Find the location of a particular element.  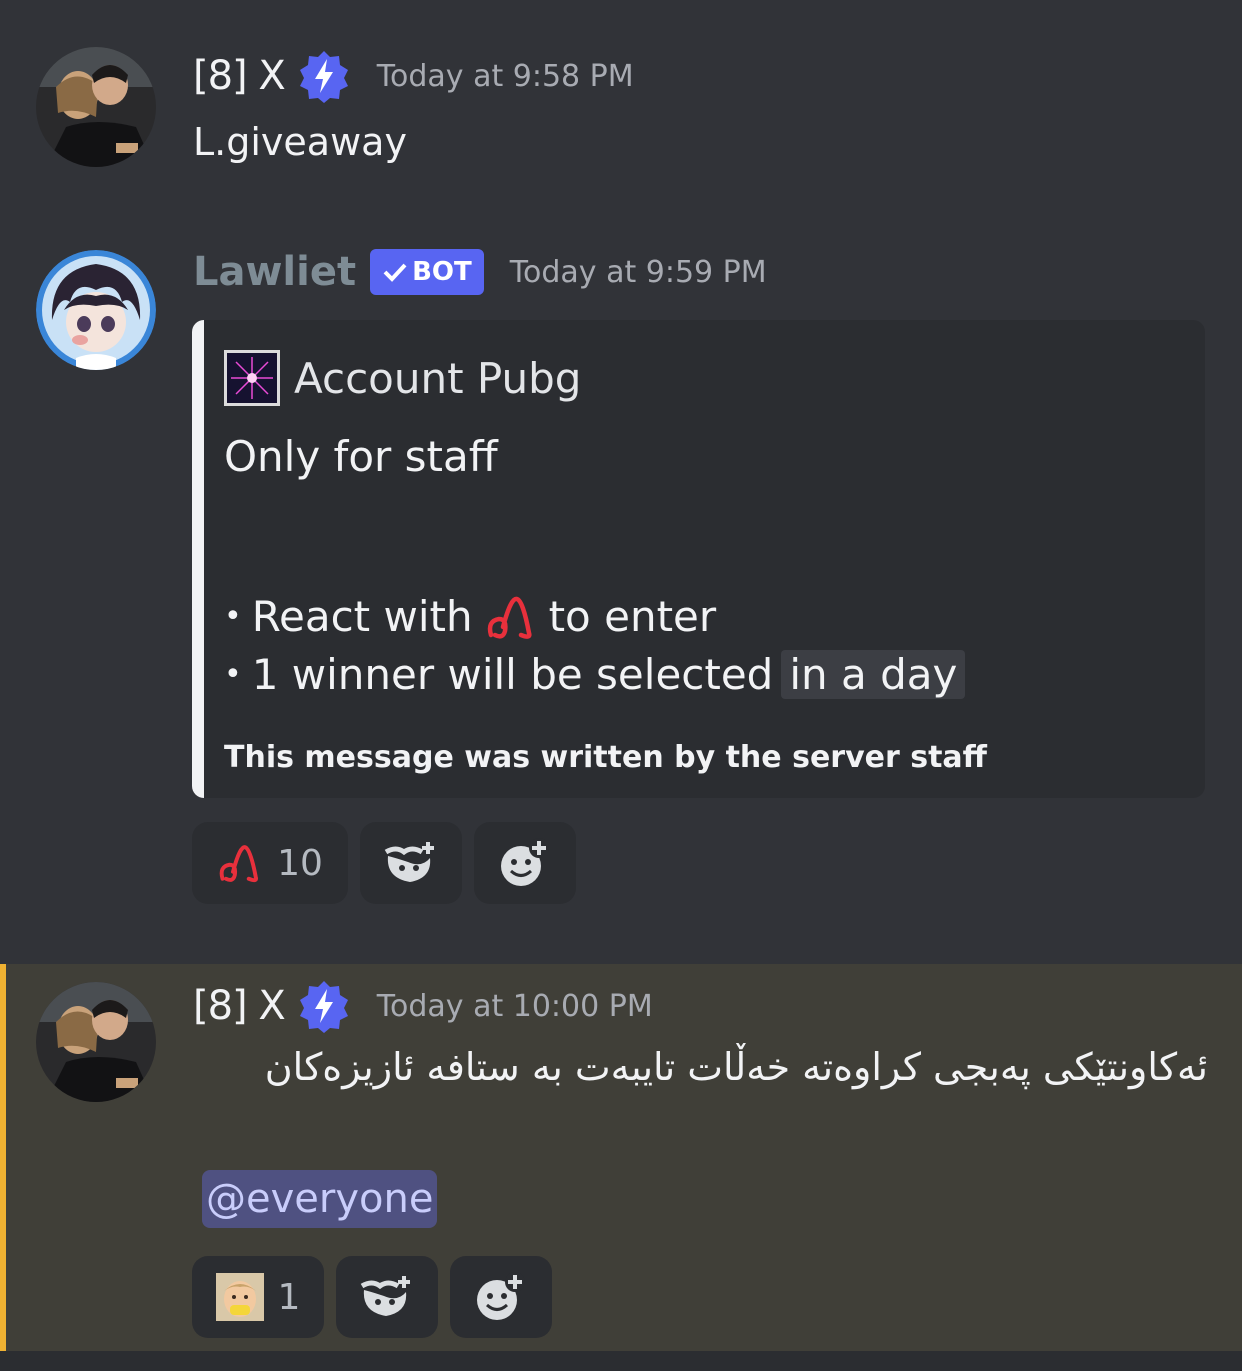

everyone-mention: @everyone is located at coordinates (320, 1199).